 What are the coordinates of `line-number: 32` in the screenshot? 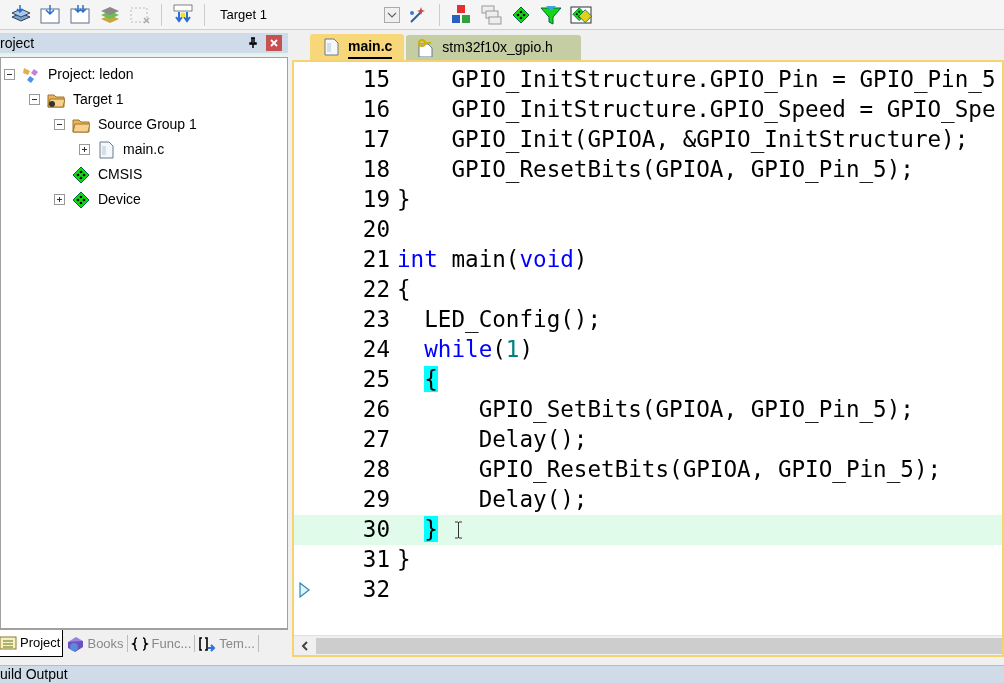 It's located at (375, 590).